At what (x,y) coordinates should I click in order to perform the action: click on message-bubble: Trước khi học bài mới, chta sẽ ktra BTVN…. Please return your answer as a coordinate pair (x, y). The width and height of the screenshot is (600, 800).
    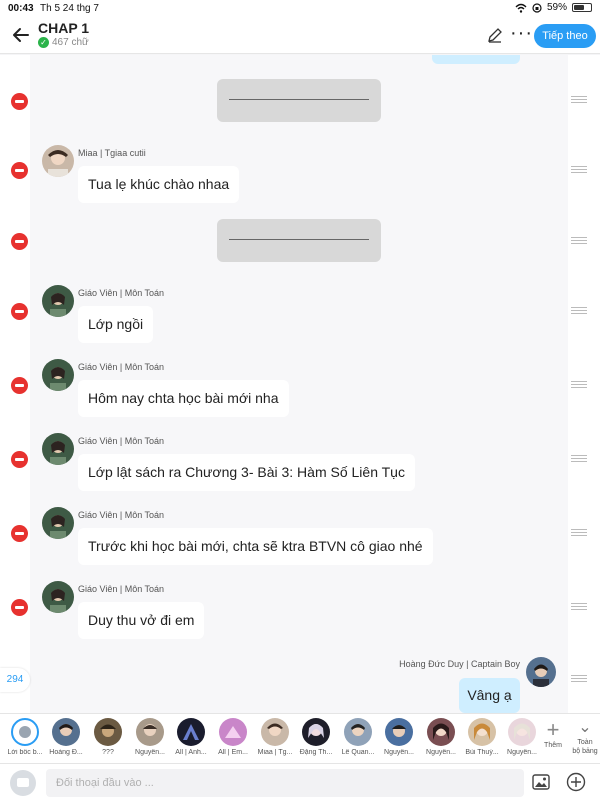
    Looking at the image, I should click on (255, 546).